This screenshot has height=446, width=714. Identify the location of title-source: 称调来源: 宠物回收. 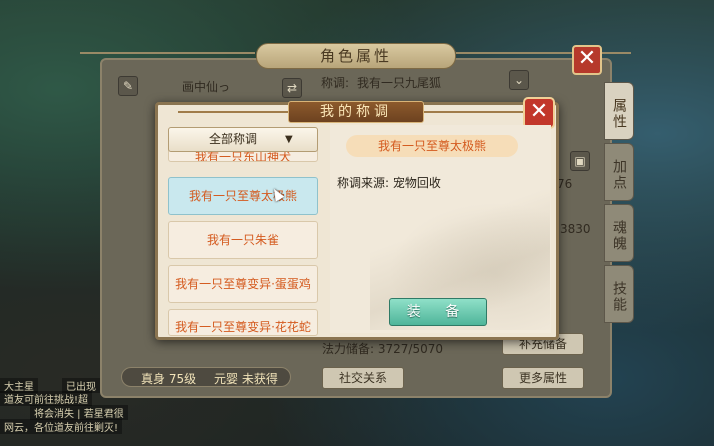
(389, 183).